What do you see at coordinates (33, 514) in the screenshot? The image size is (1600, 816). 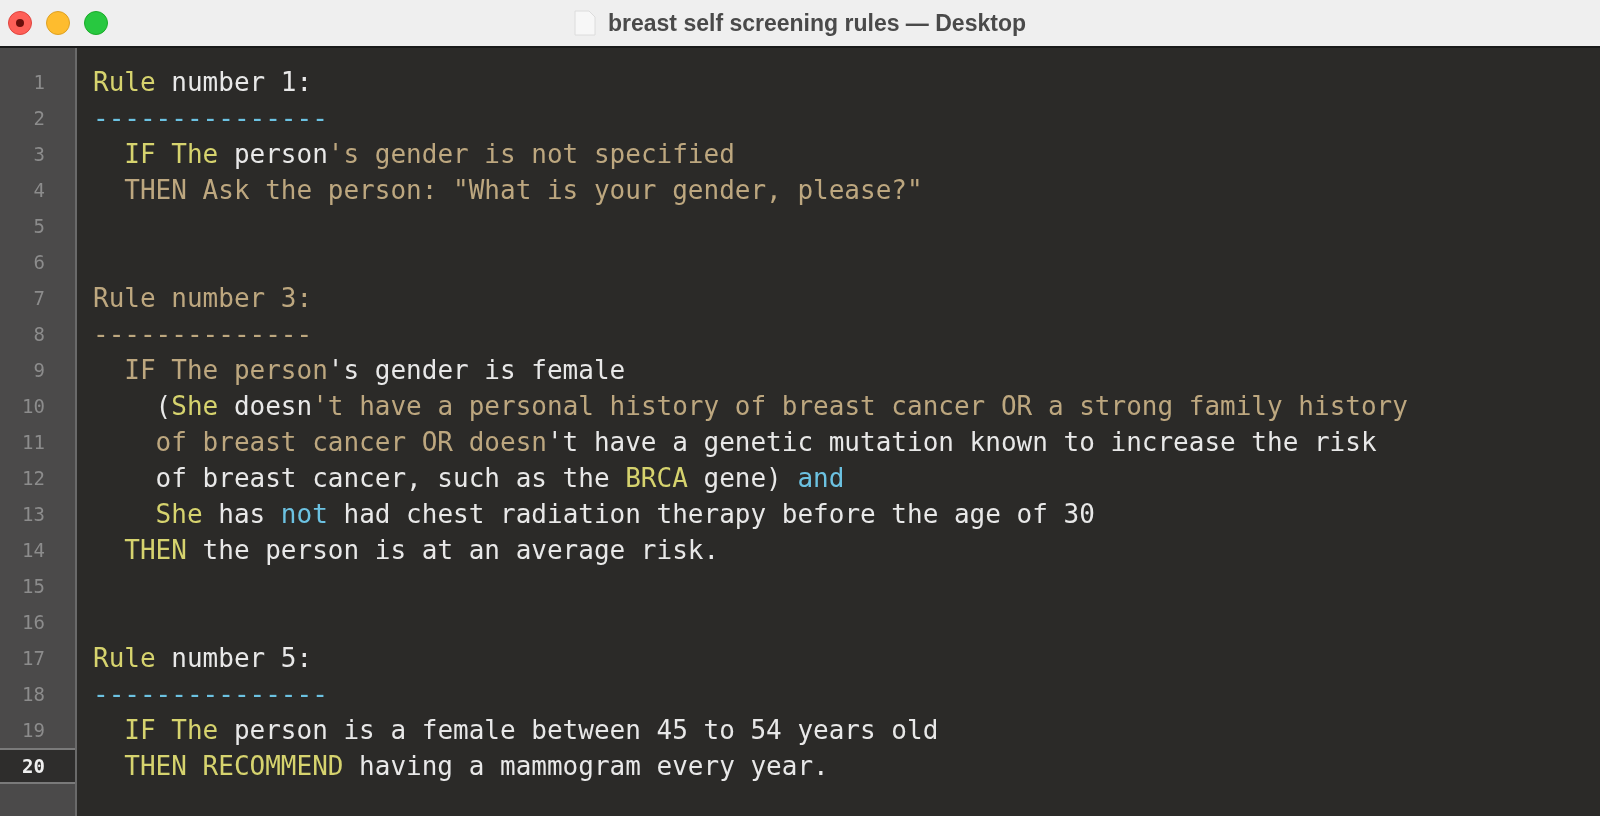 I see `line-number: 13` at bounding box center [33, 514].